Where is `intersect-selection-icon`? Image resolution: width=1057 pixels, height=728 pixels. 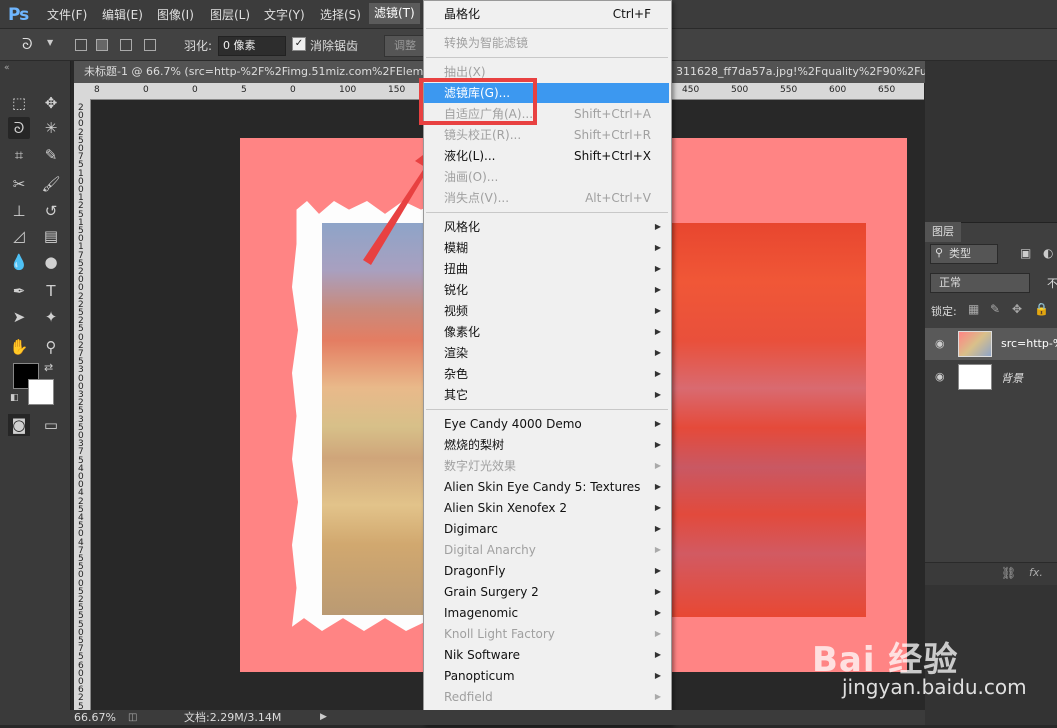 intersect-selection-icon is located at coordinates (150, 45).